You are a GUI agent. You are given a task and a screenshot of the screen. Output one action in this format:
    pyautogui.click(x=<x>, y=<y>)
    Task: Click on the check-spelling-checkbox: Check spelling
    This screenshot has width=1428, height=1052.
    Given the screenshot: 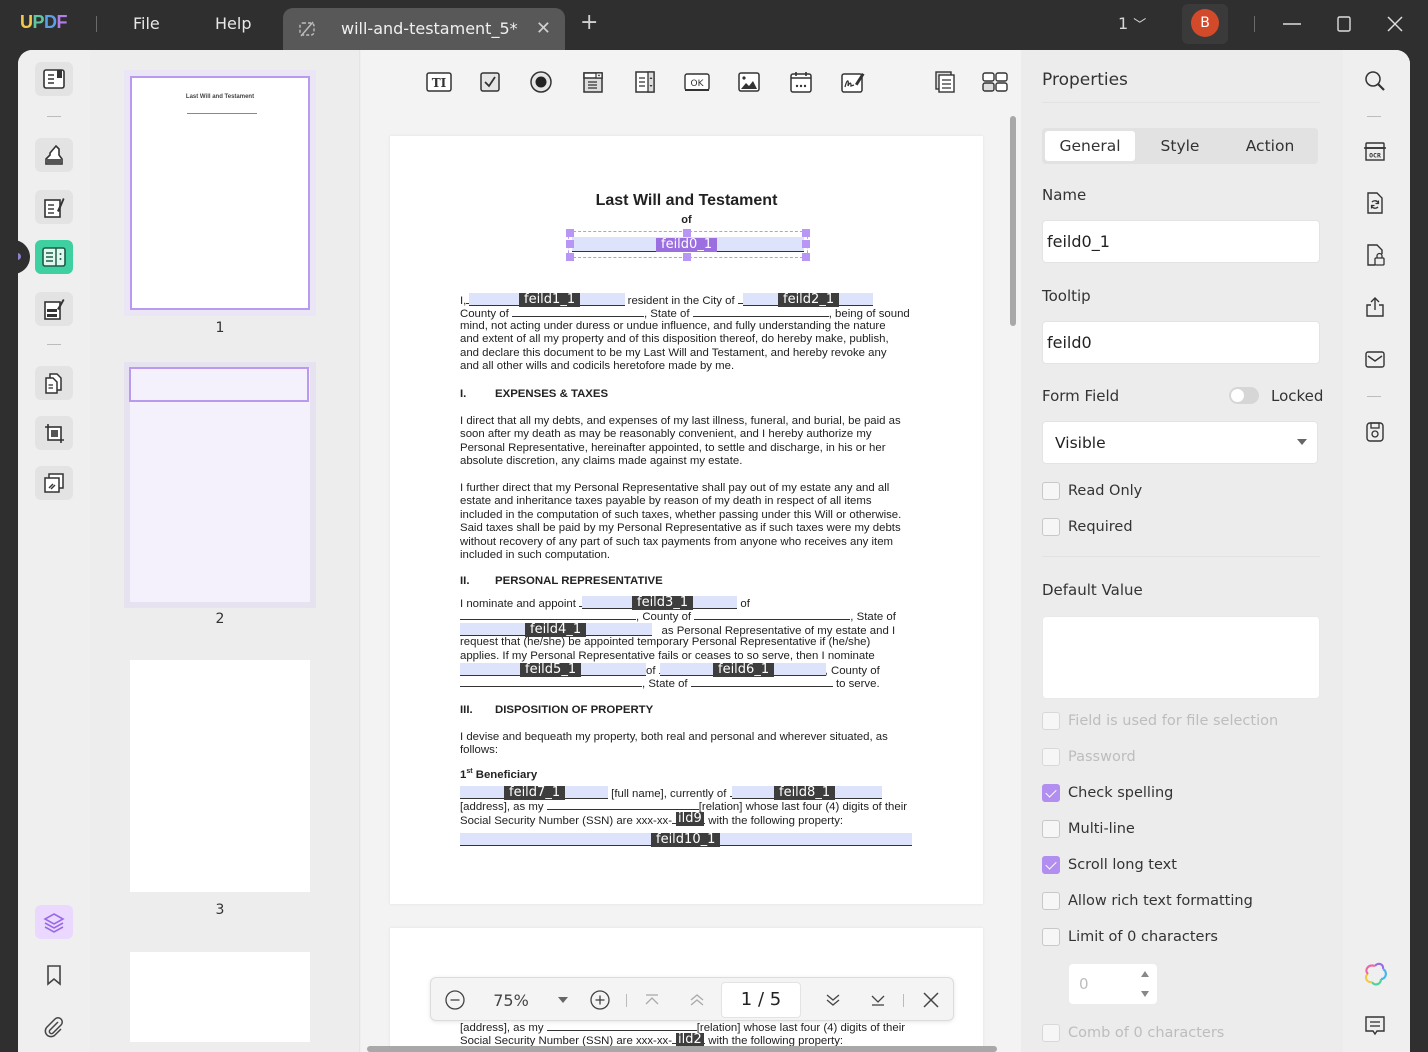 What is the action you would take?
    pyautogui.click(x=1107, y=793)
    